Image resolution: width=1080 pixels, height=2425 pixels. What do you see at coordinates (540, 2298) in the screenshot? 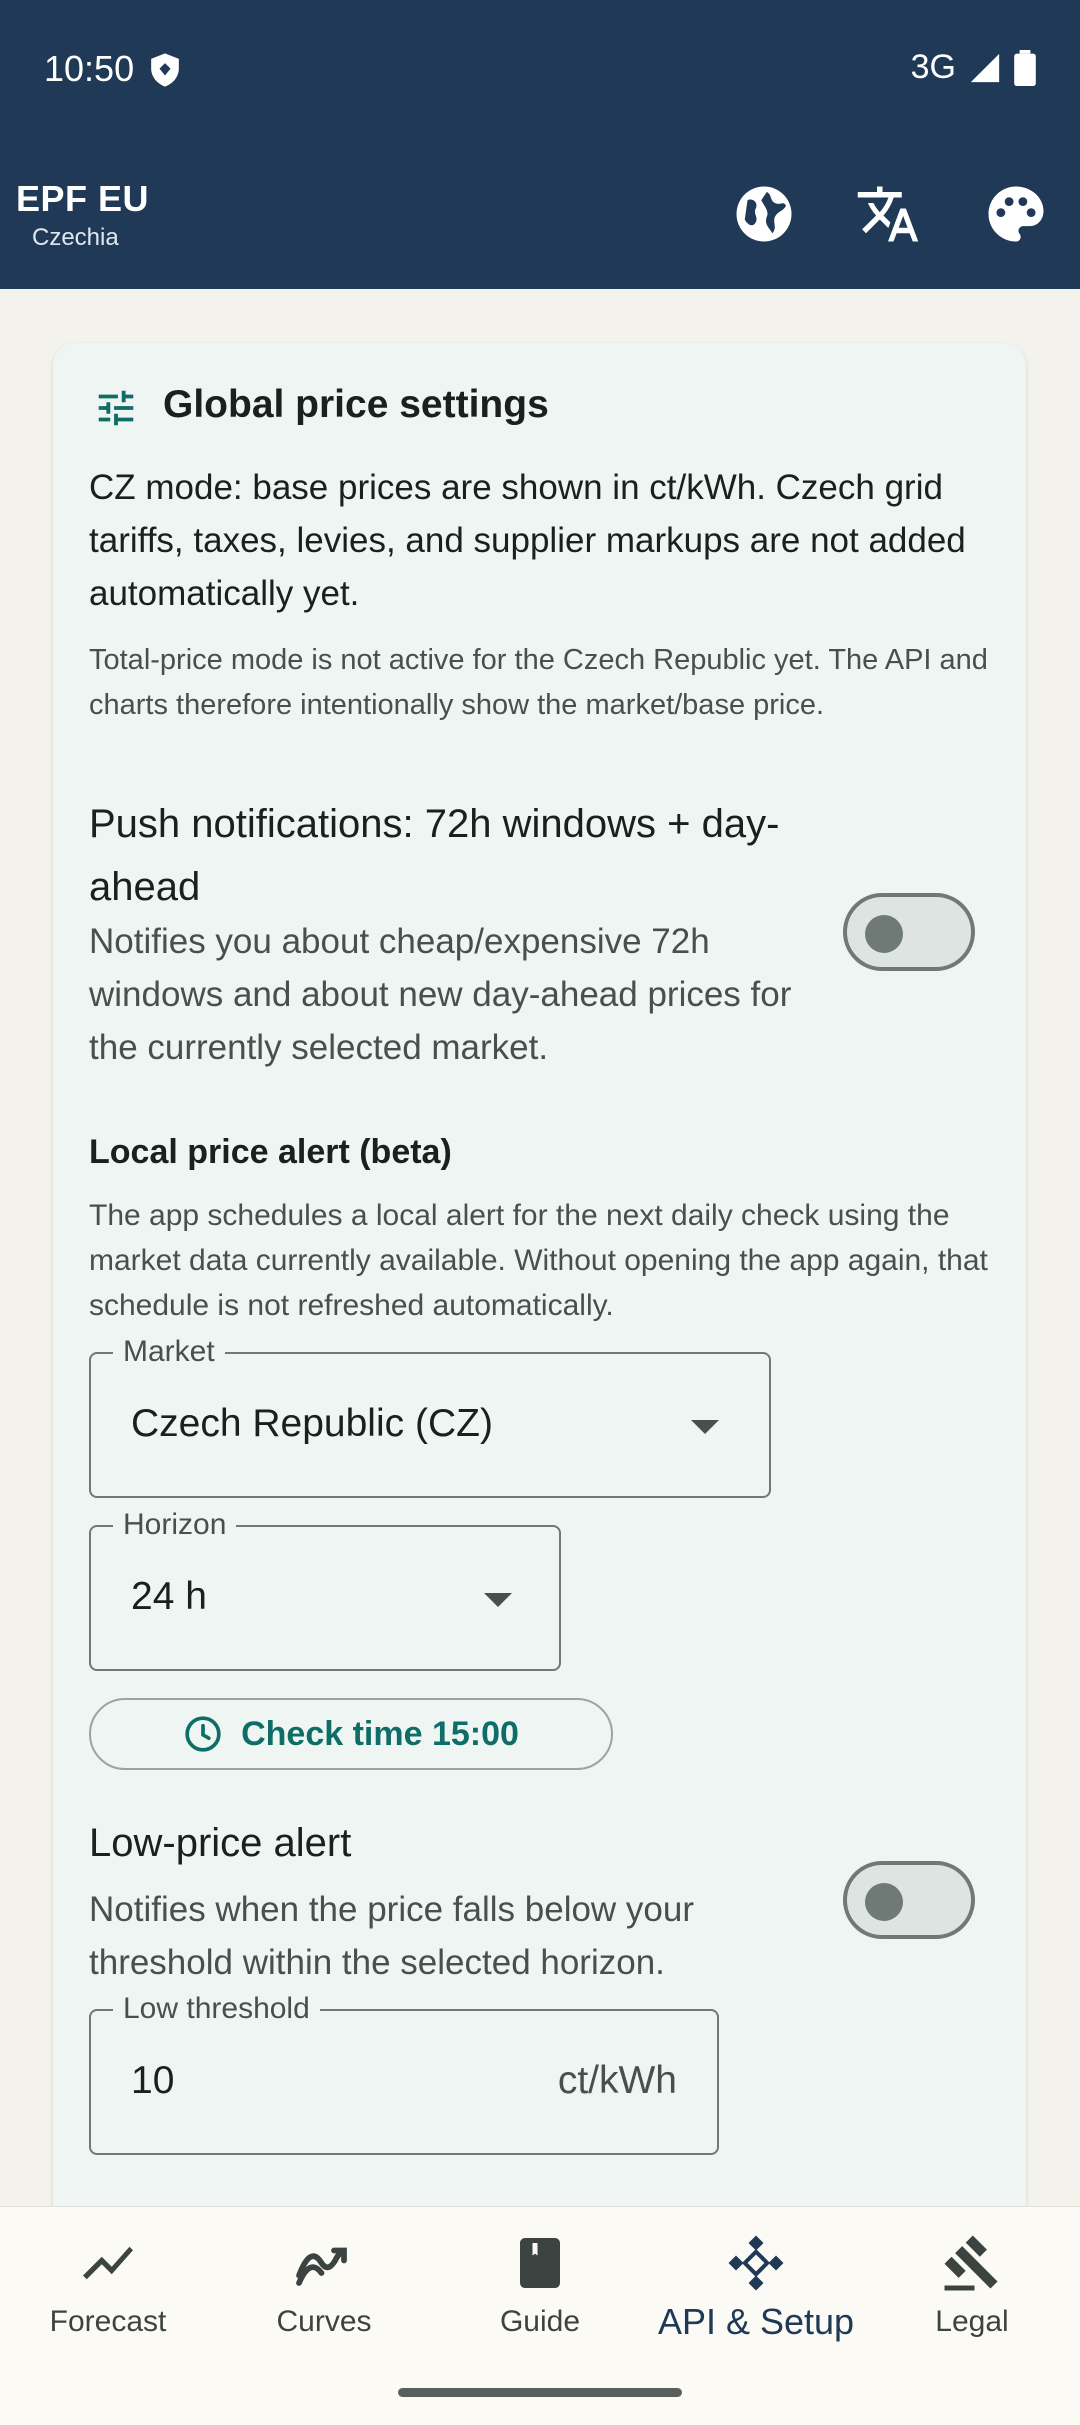
I see `nav-guide: Guide` at bounding box center [540, 2298].